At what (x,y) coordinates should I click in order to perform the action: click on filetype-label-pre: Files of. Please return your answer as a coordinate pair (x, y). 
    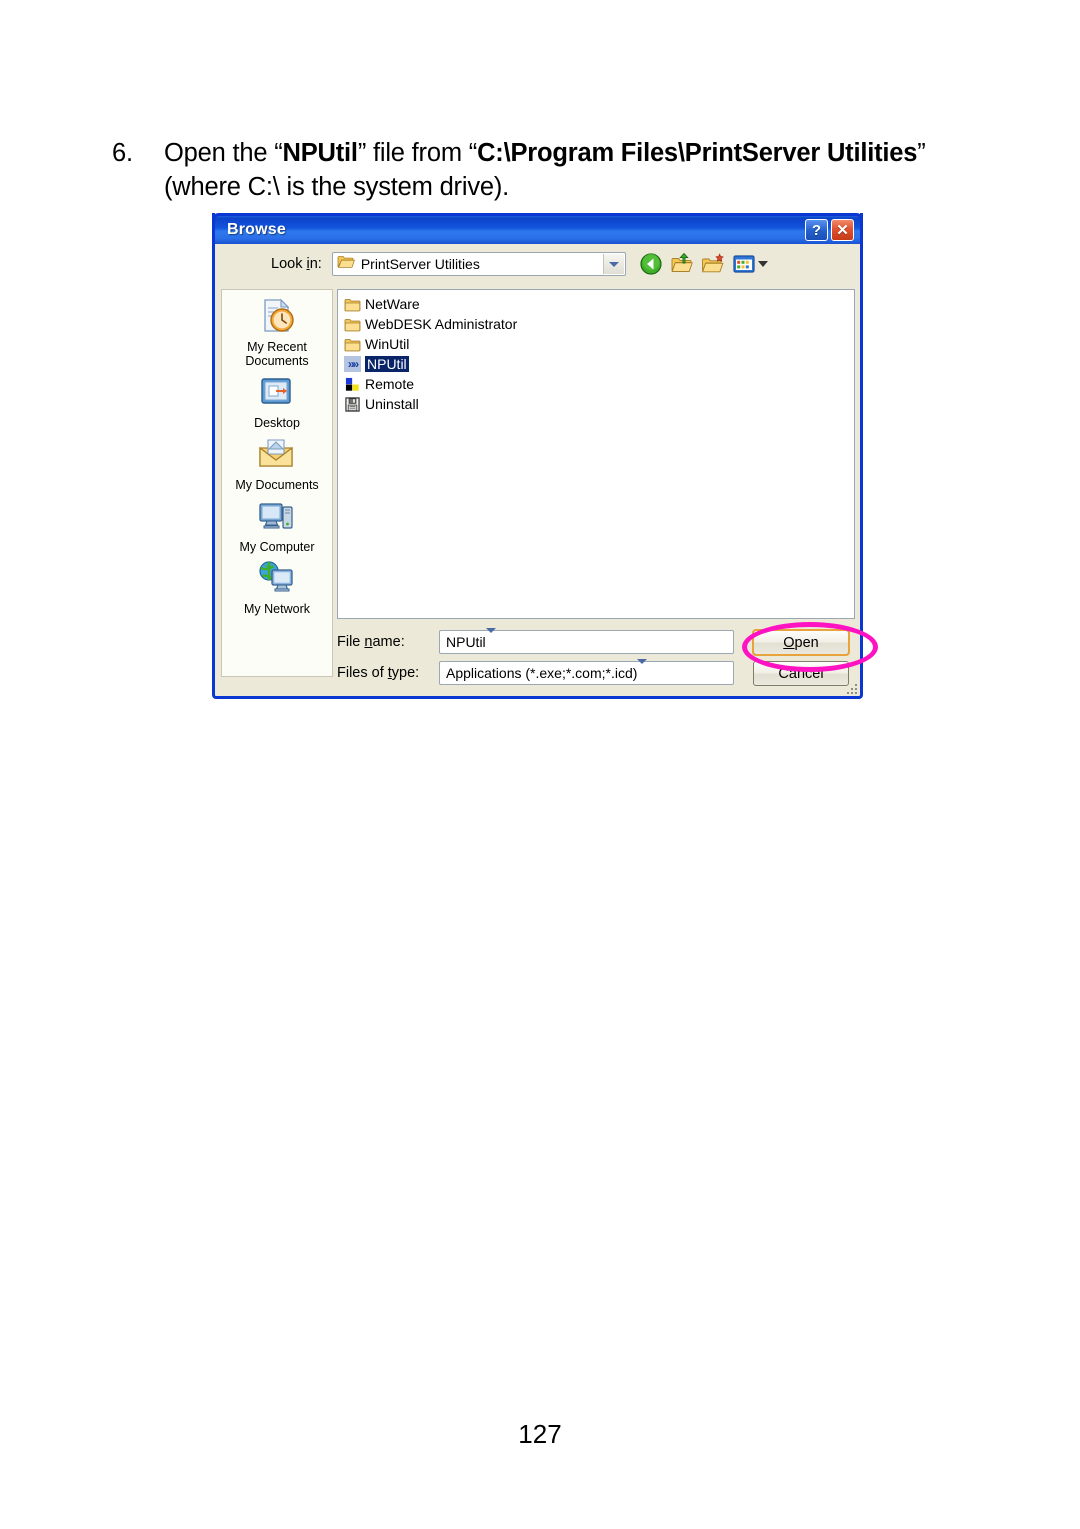
    Looking at the image, I should click on (362, 673).